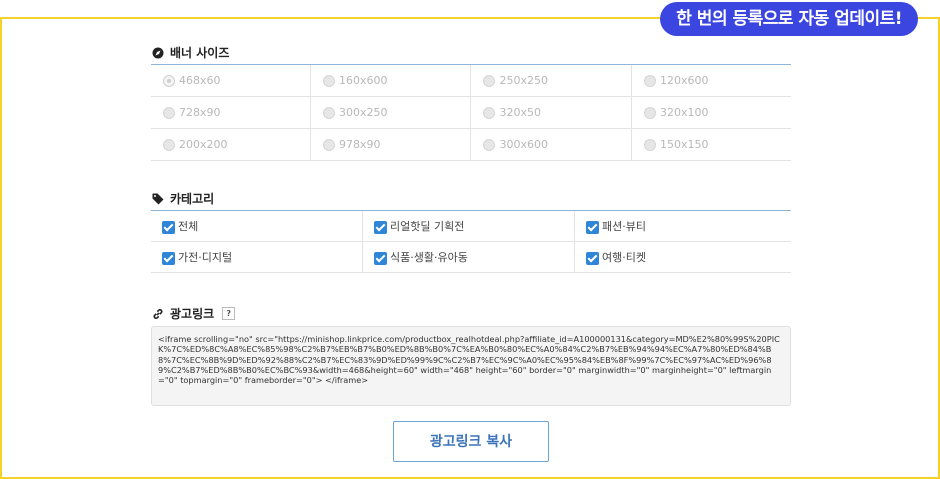  Describe the element at coordinates (391, 112) in the screenshot. I see `banner-size-option: 300x250` at that location.